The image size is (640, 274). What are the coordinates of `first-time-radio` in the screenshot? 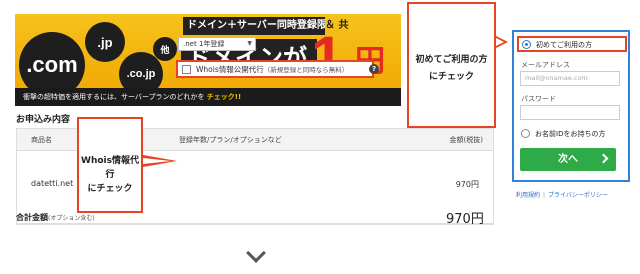 It's located at (526, 44).